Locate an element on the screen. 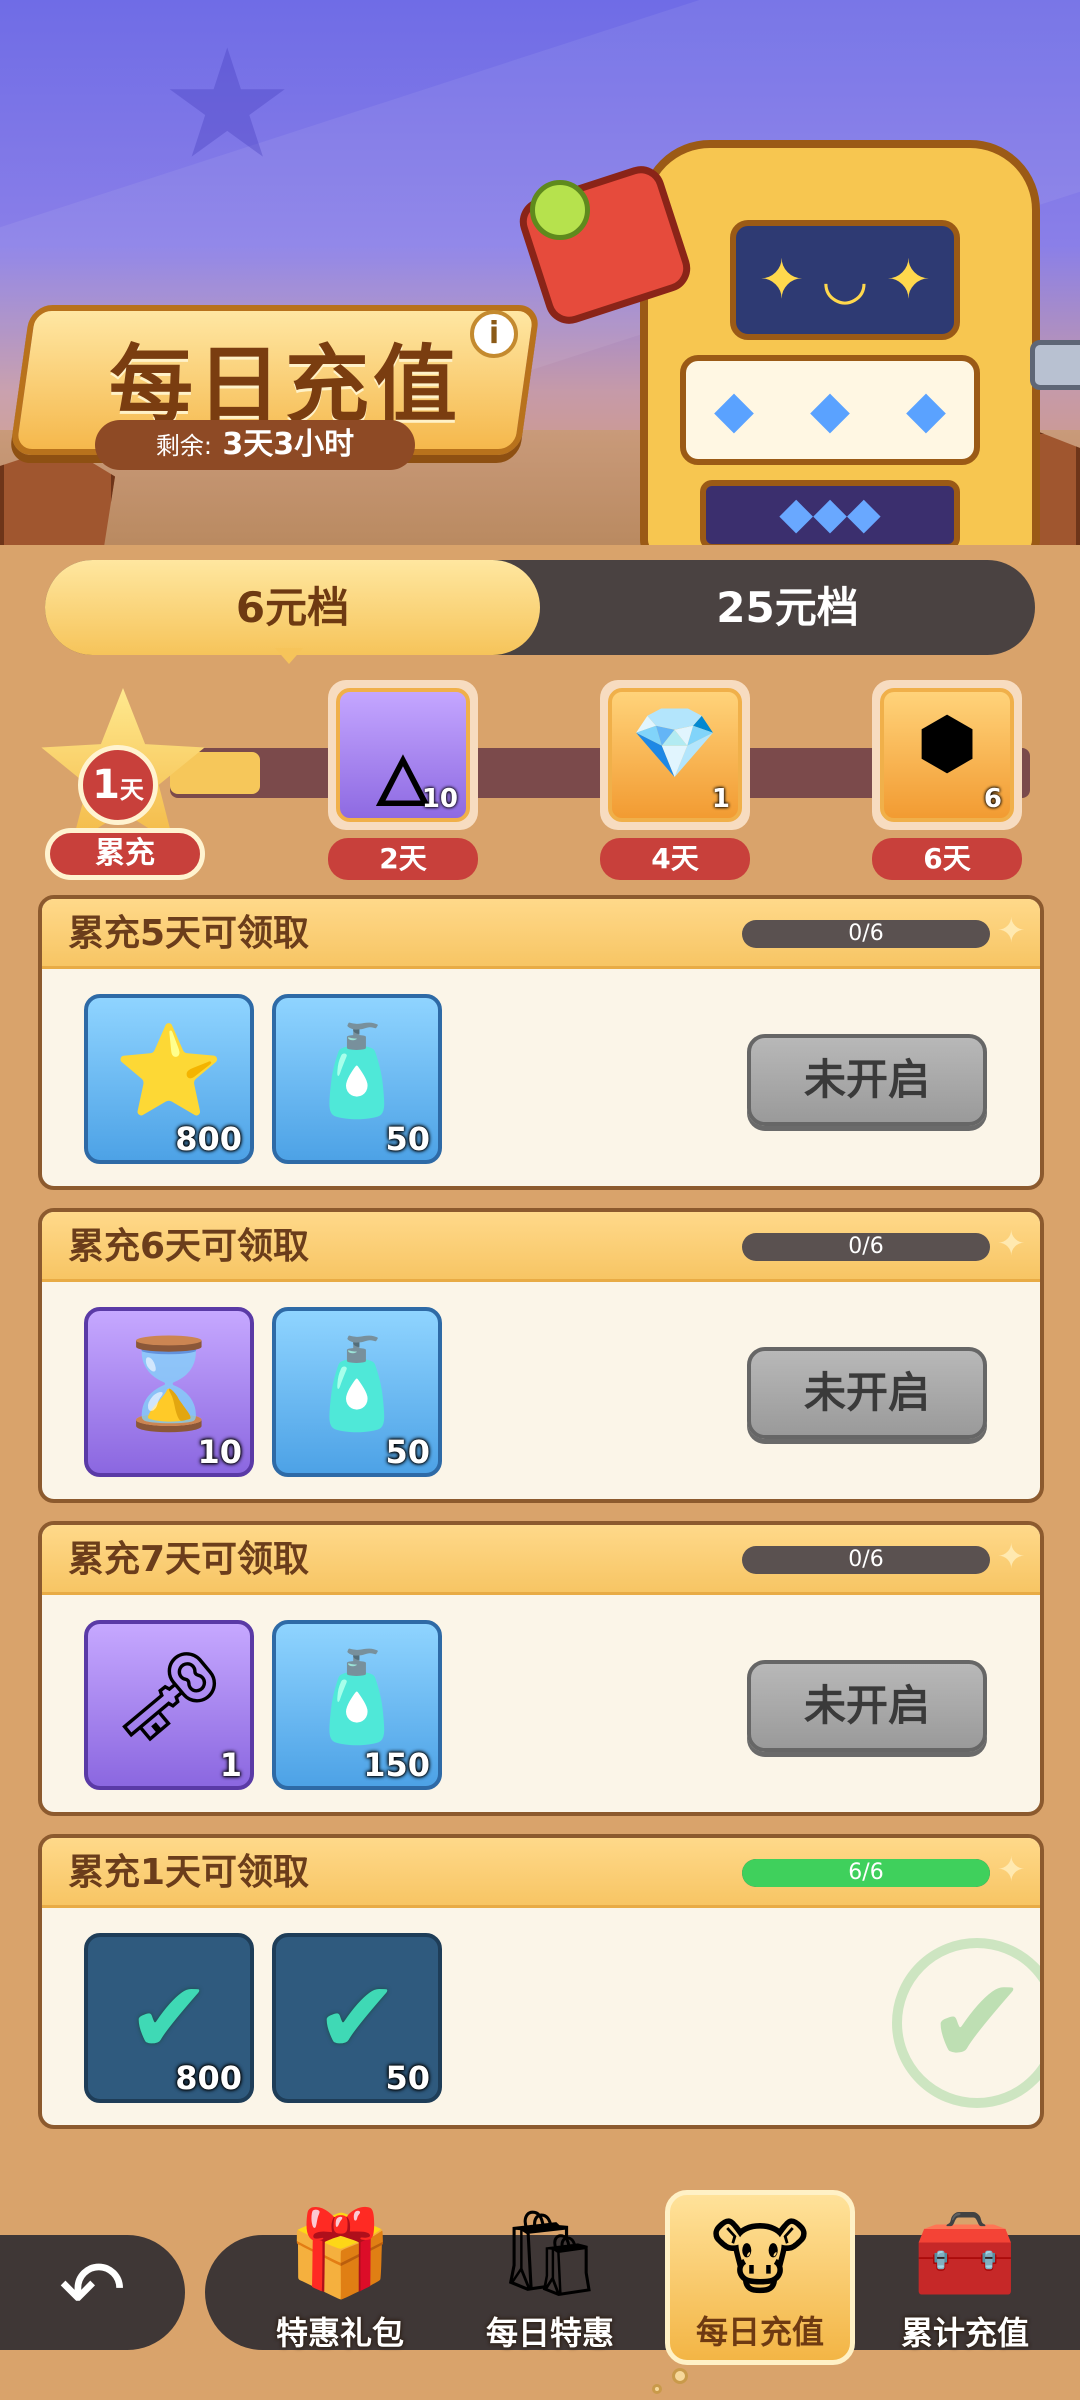 The width and height of the screenshot is (1080, 2400). current-day-badge: 1天 is located at coordinates (118, 785).